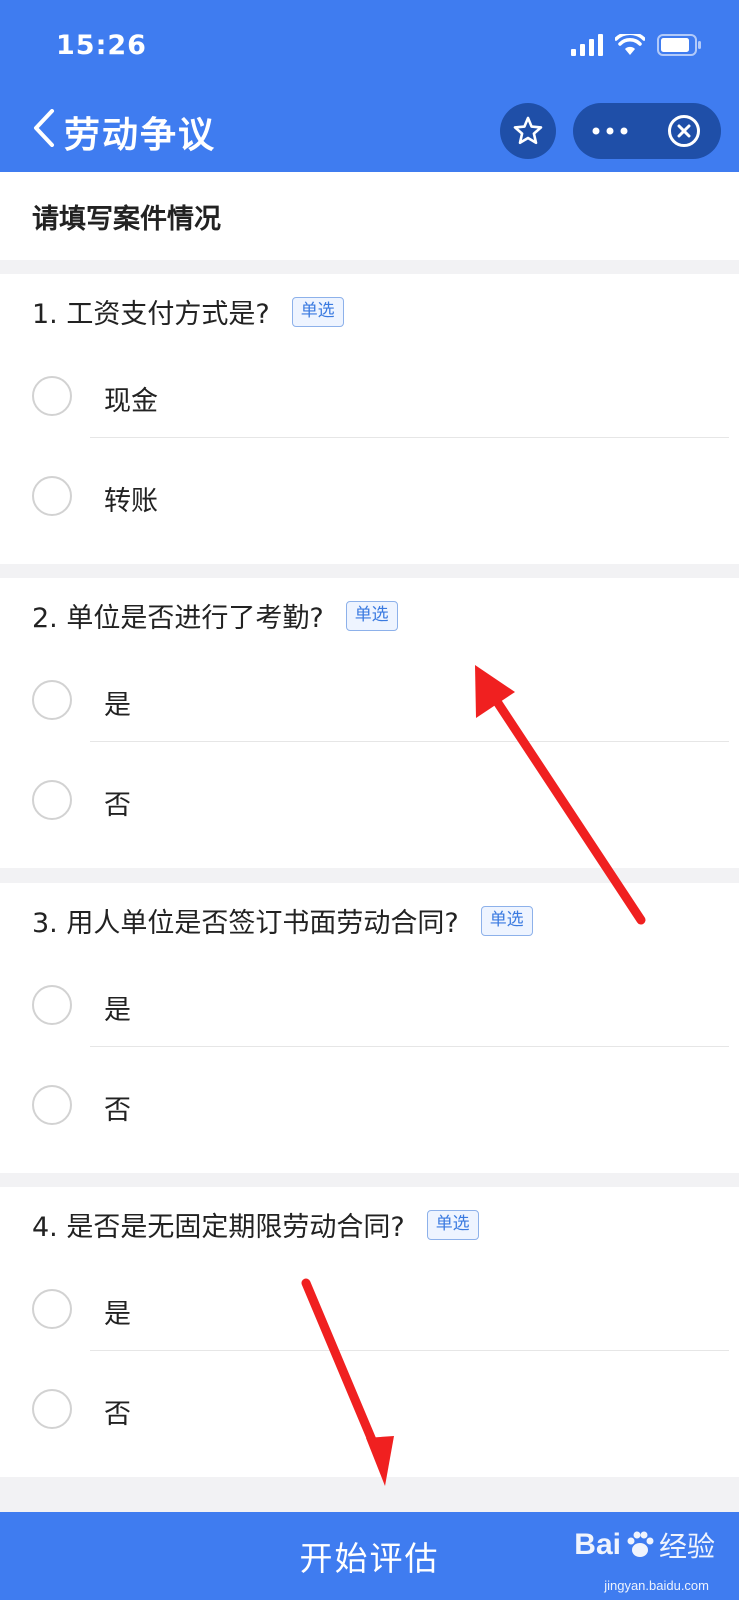  Describe the element at coordinates (597, 1544) in the screenshot. I see `baidu-logo: Bai` at that location.